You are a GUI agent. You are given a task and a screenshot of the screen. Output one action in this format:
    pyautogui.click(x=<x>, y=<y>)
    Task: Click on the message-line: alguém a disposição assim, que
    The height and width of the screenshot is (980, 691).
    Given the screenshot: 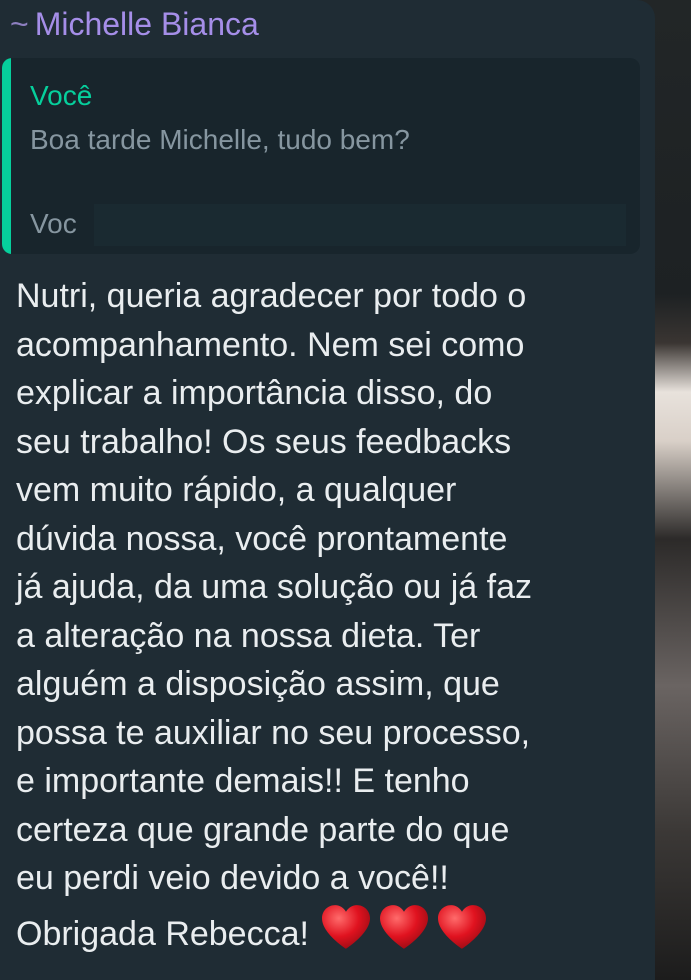 What is the action you would take?
    pyautogui.click(x=258, y=684)
    